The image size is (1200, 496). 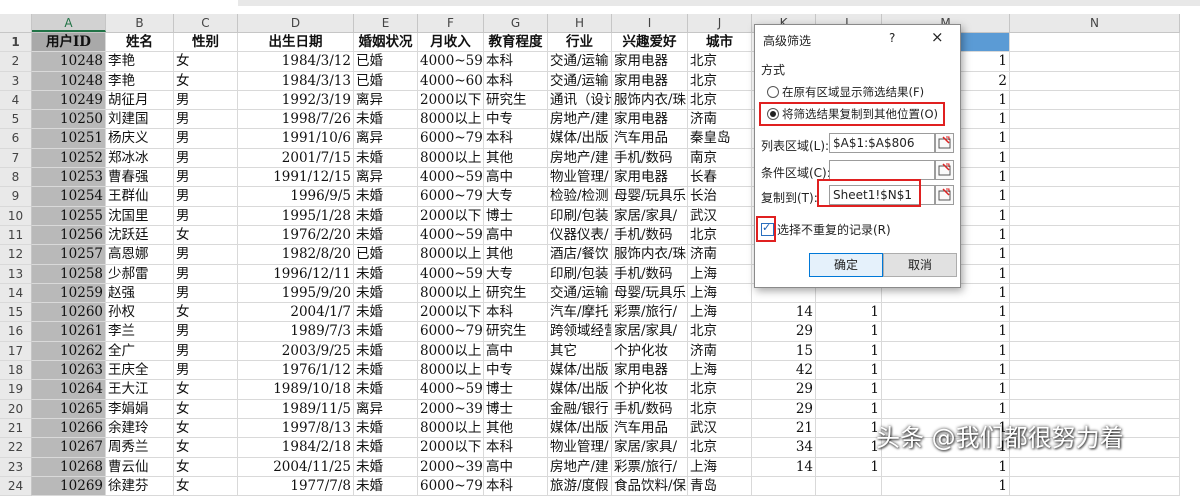 I want to click on table-cell: 34, so click(x=784, y=448).